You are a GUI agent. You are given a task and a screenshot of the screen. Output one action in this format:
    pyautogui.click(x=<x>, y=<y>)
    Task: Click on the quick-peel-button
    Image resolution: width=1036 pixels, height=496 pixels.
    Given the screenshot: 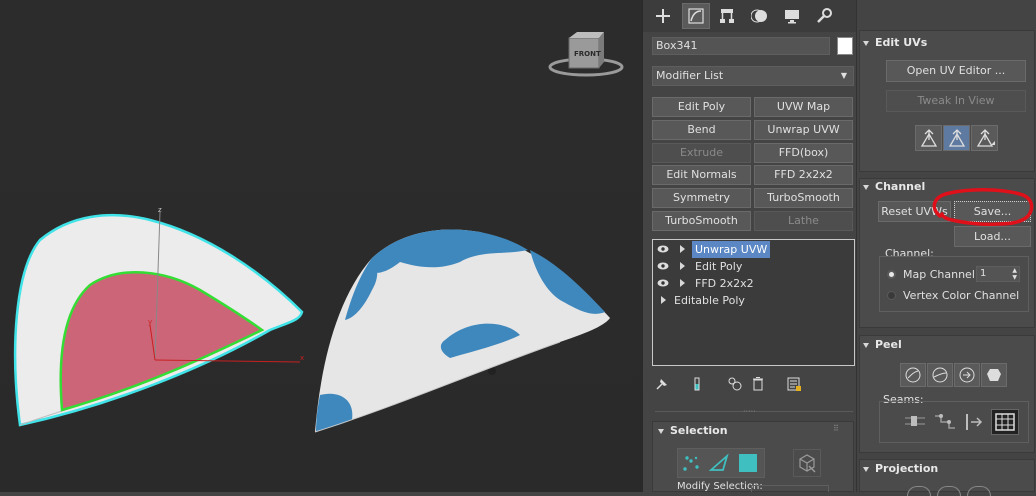 What is the action you would take?
    pyautogui.click(x=913, y=375)
    